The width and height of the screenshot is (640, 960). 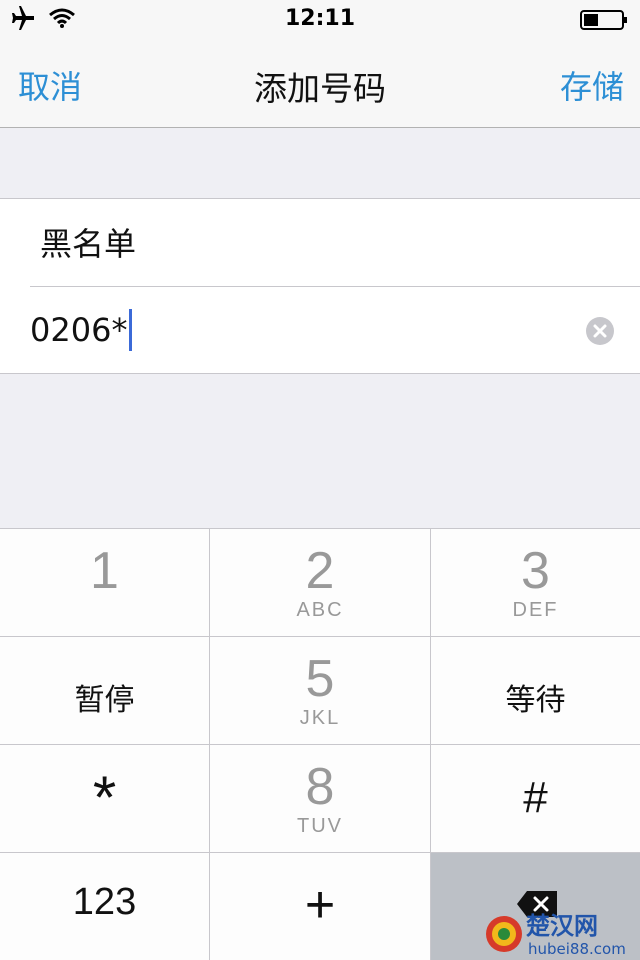 What do you see at coordinates (88, 242) in the screenshot?
I see `name-field: 黑名单` at bounding box center [88, 242].